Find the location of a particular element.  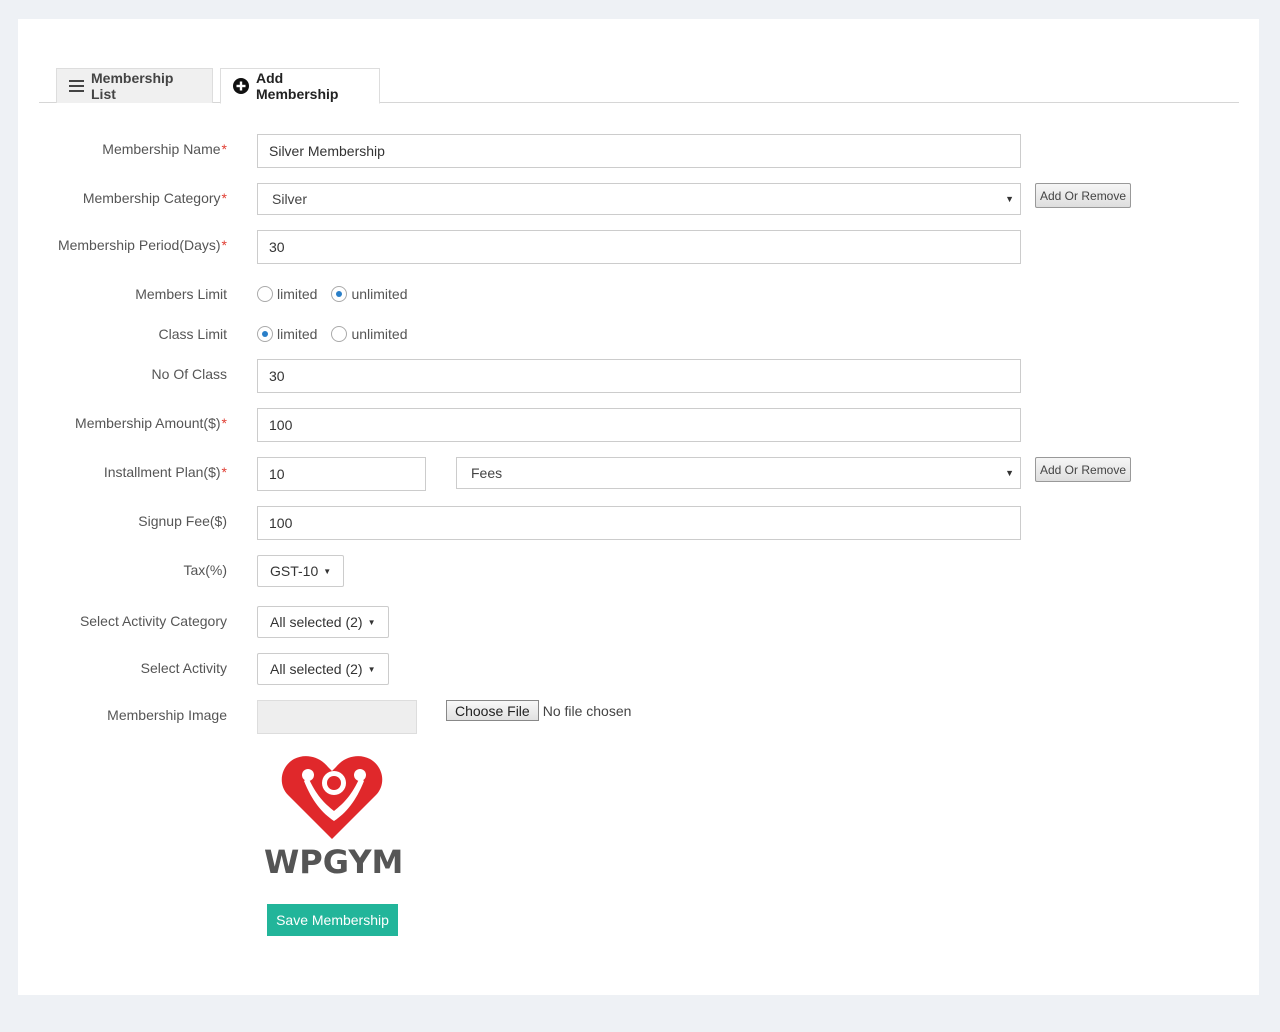

installment-period-select: Fees ▼ is located at coordinates (738, 473).